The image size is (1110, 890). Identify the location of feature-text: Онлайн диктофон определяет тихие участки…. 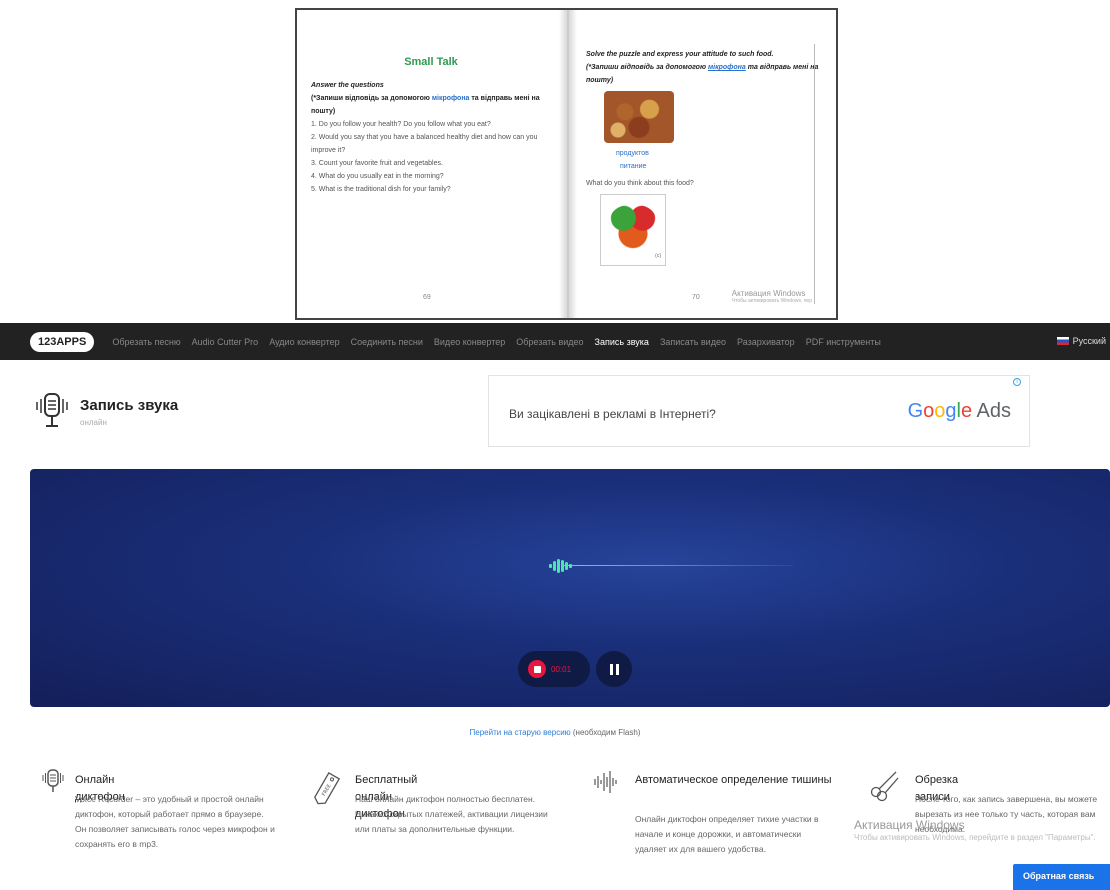
(727, 834).